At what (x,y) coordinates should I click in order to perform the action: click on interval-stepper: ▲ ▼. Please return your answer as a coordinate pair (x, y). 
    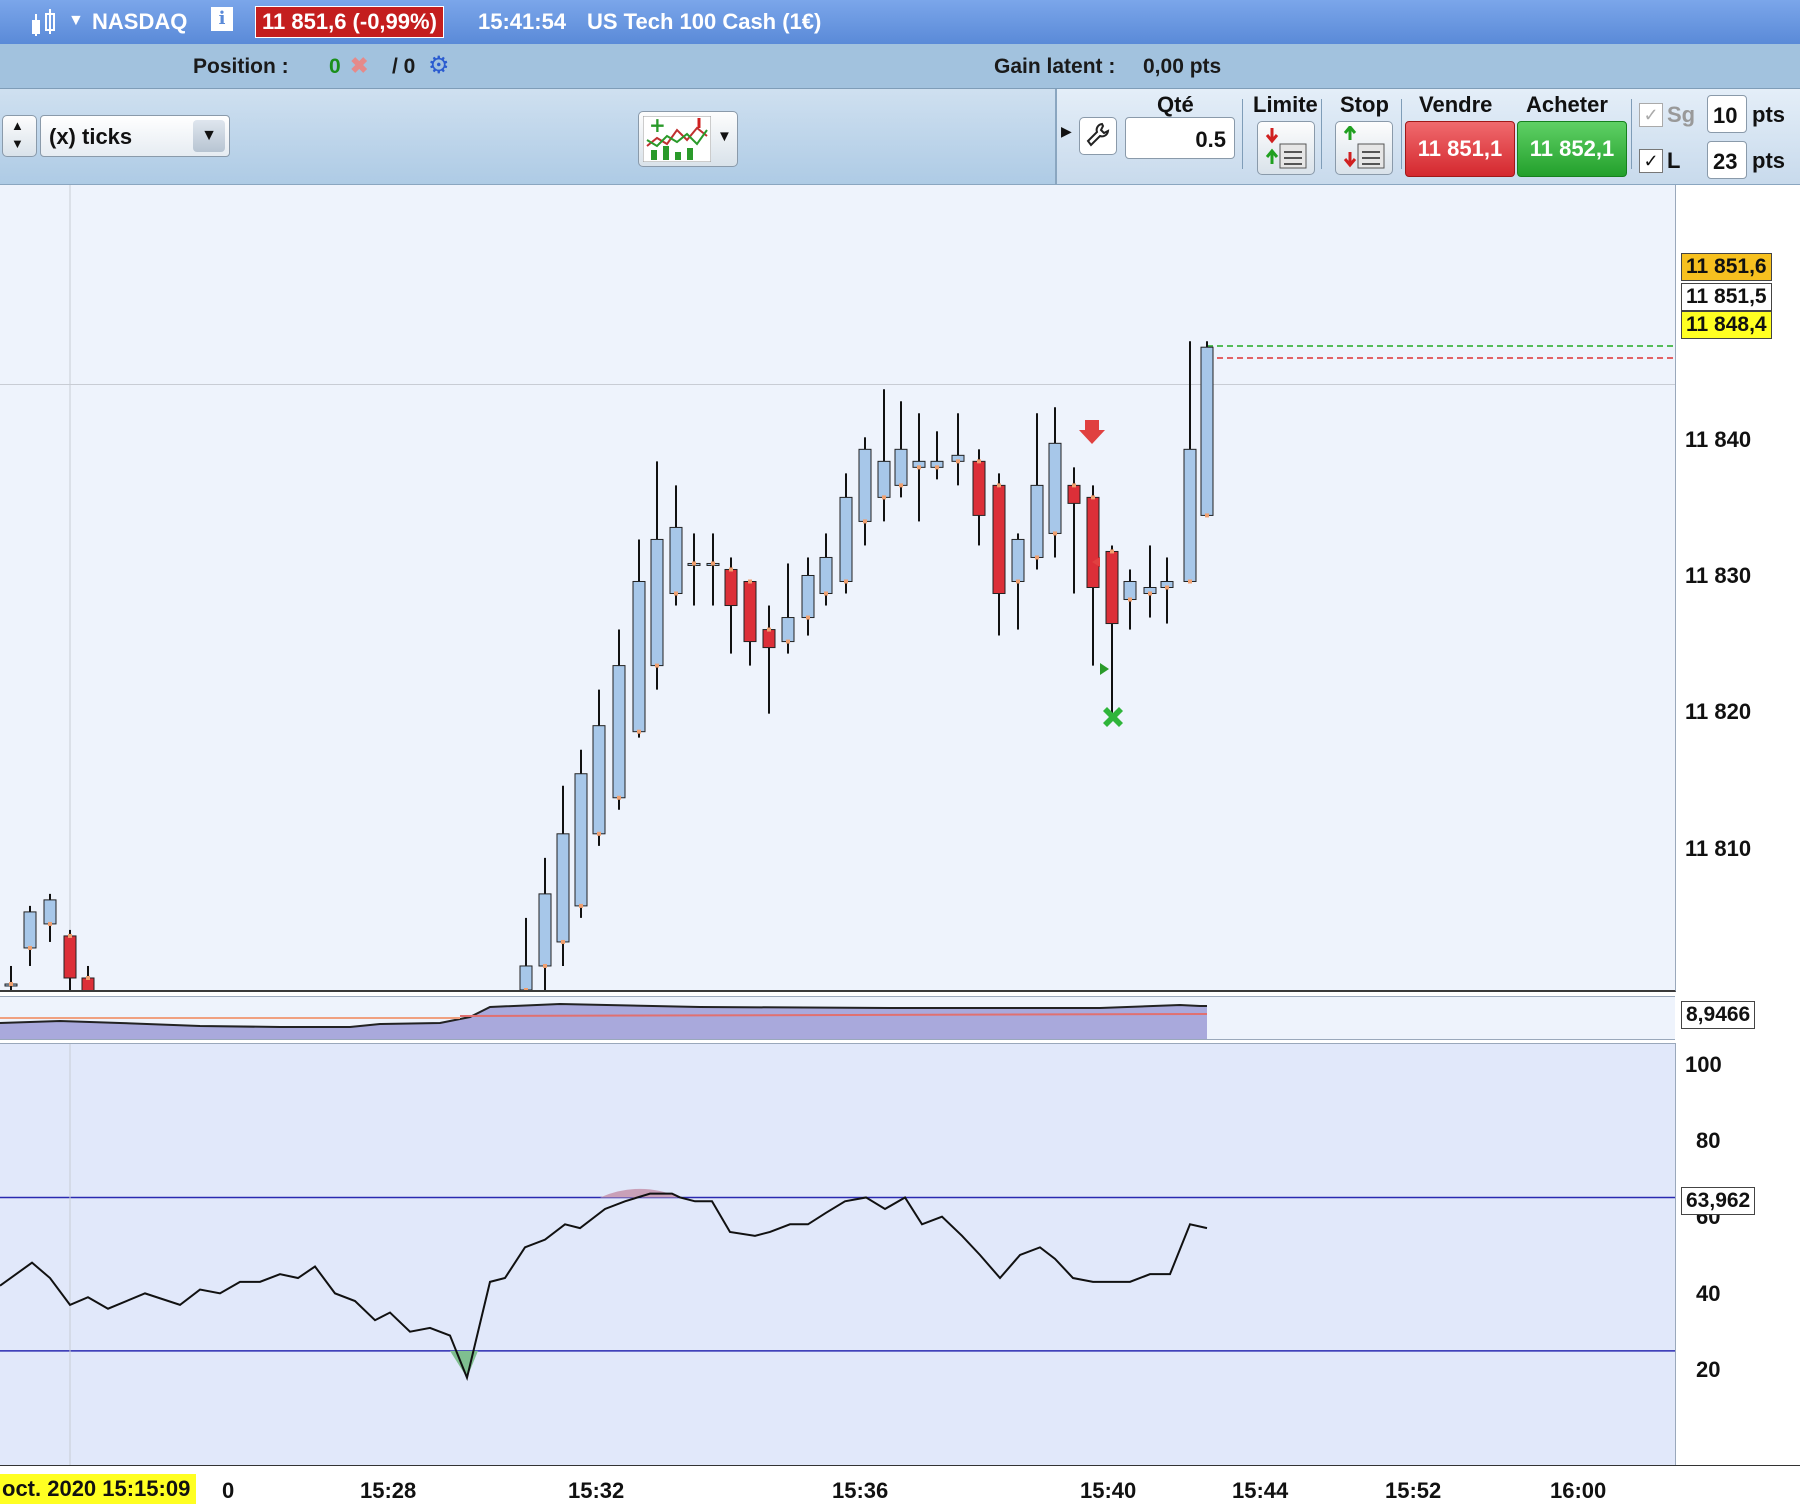
    Looking at the image, I should click on (19, 136).